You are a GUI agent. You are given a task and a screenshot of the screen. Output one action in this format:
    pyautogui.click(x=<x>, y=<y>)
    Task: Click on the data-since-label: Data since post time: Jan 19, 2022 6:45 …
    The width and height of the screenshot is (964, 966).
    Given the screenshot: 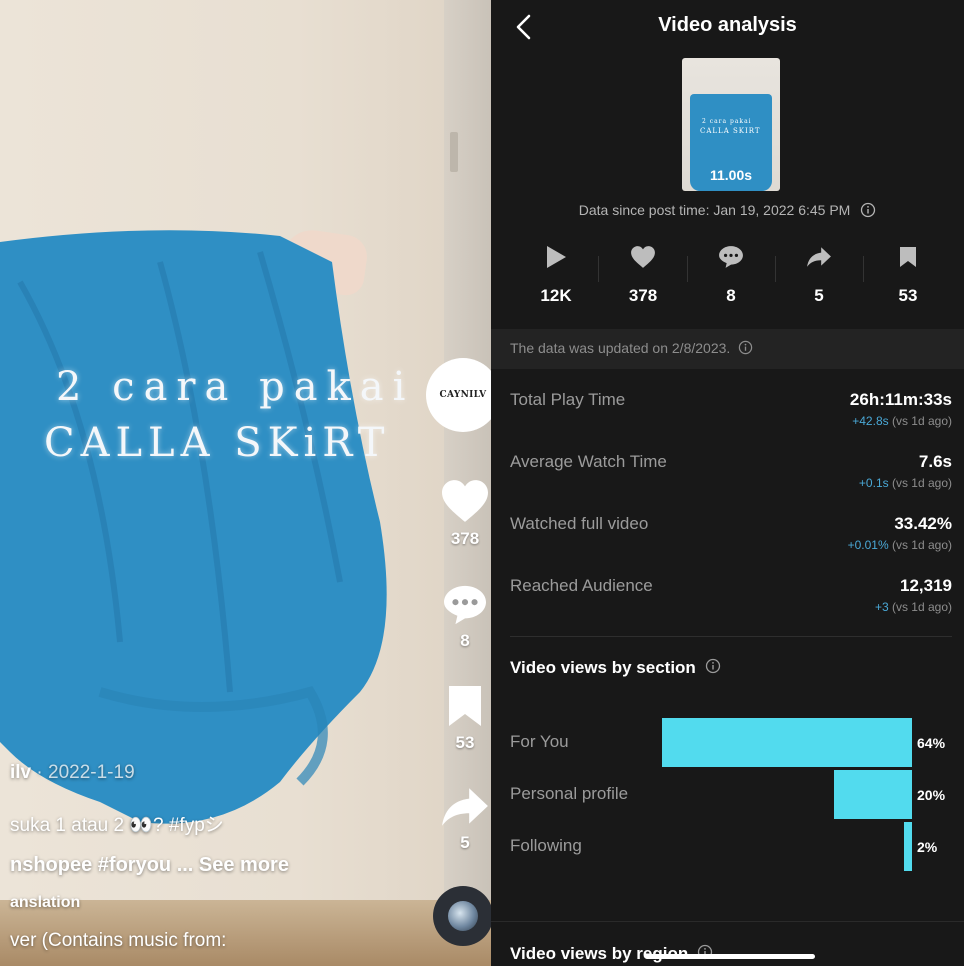 What is the action you would take?
    pyautogui.click(x=714, y=210)
    